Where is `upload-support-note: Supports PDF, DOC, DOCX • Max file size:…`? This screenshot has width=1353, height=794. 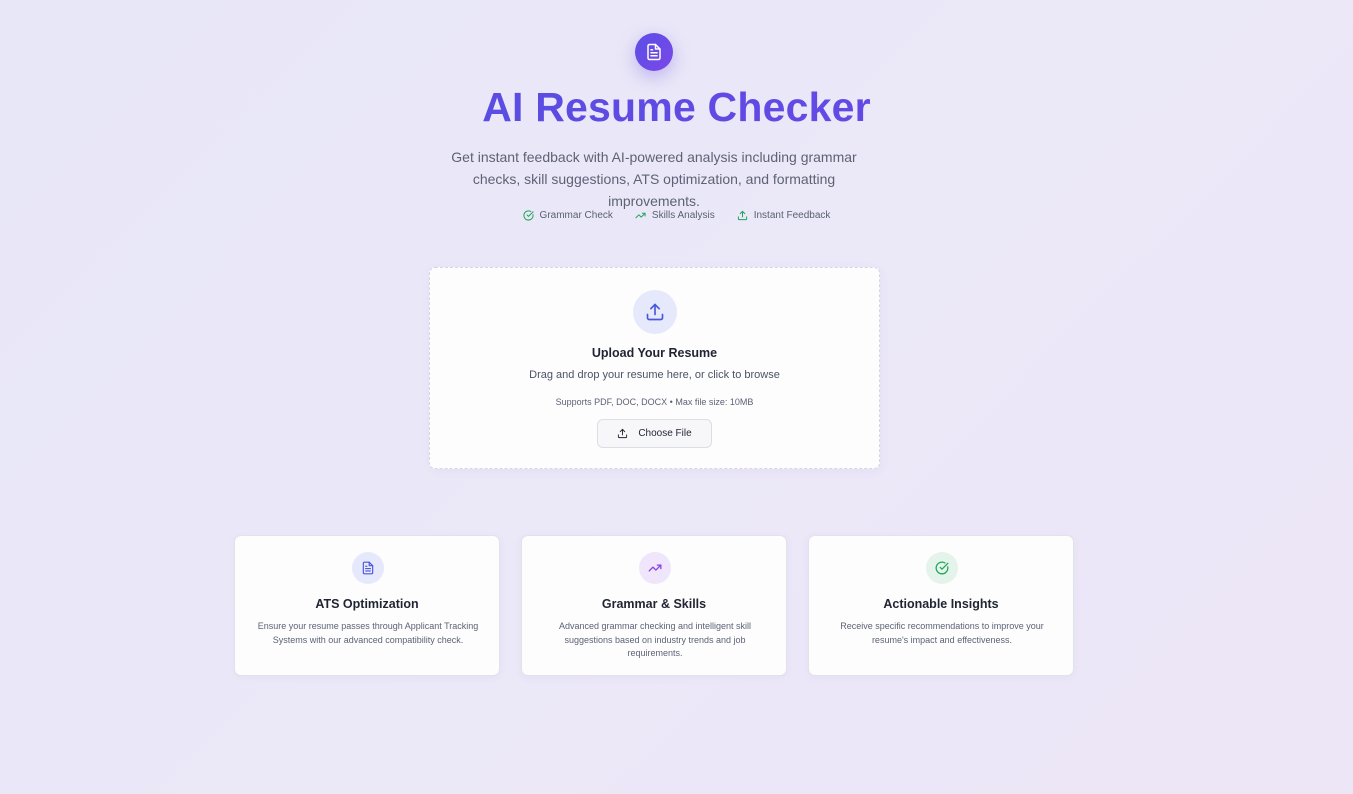 upload-support-note: Supports PDF, DOC, DOCX • Max file size:… is located at coordinates (654, 402).